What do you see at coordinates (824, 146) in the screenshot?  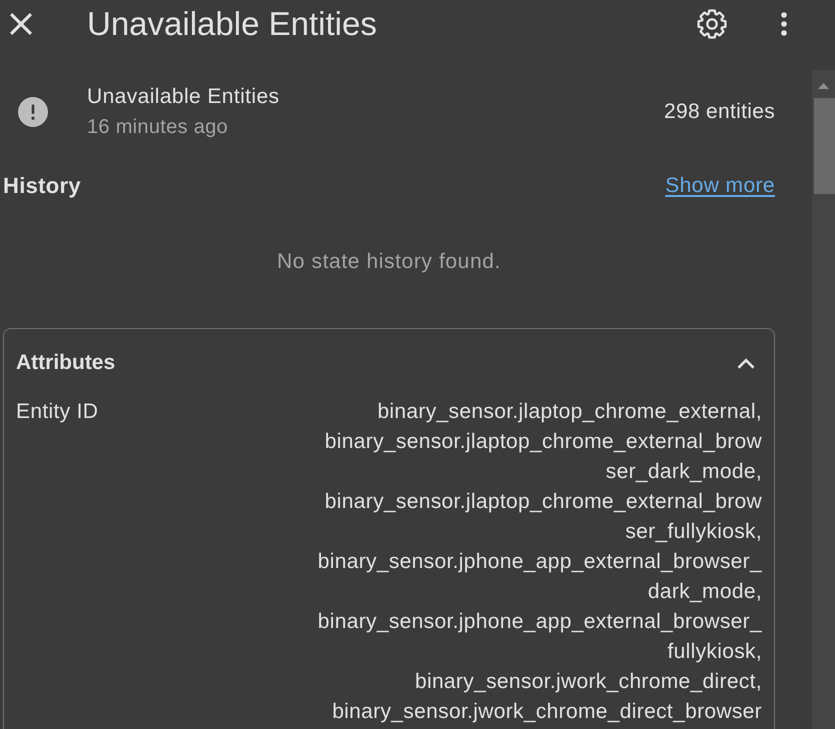 I see `scrollbar-thumb` at bounding box center [824, 146].